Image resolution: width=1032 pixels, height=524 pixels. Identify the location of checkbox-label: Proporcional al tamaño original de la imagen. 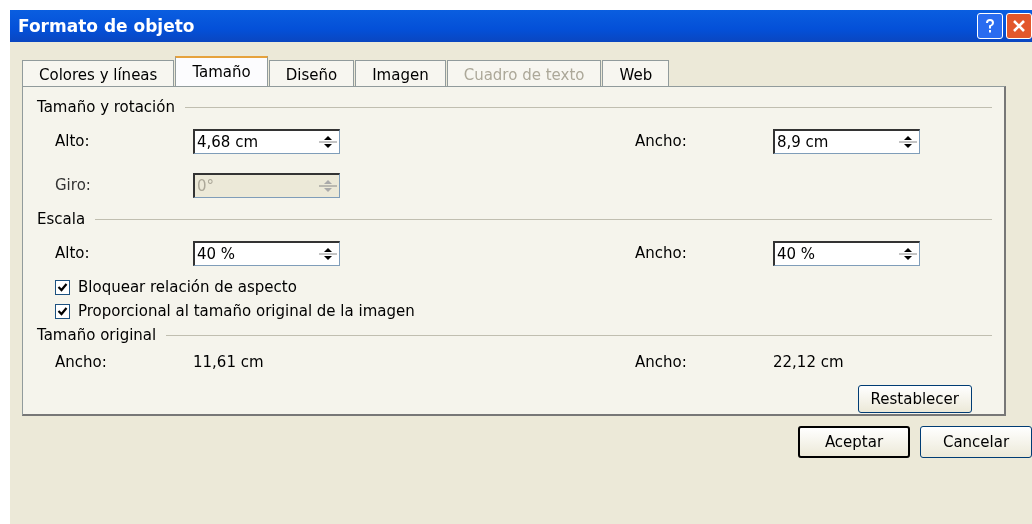
(246, 311).